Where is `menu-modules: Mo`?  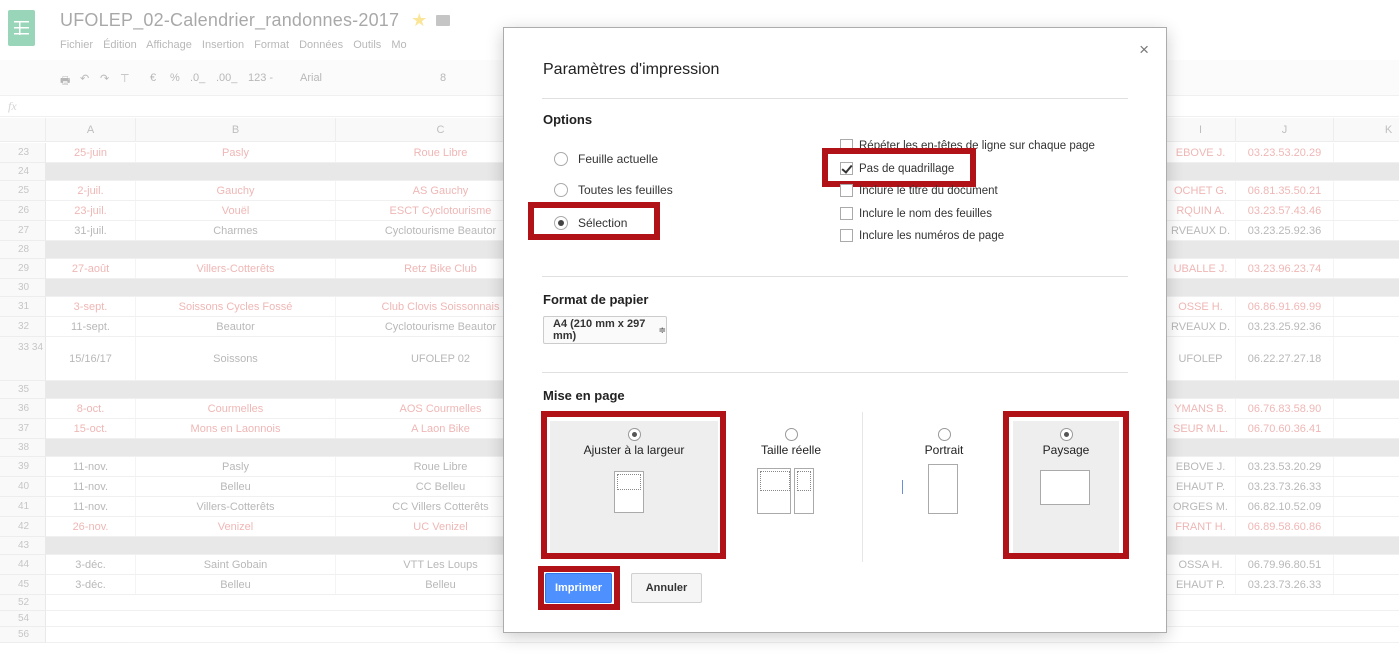
menu-modules: Mo is located at coordinates (398, 45).